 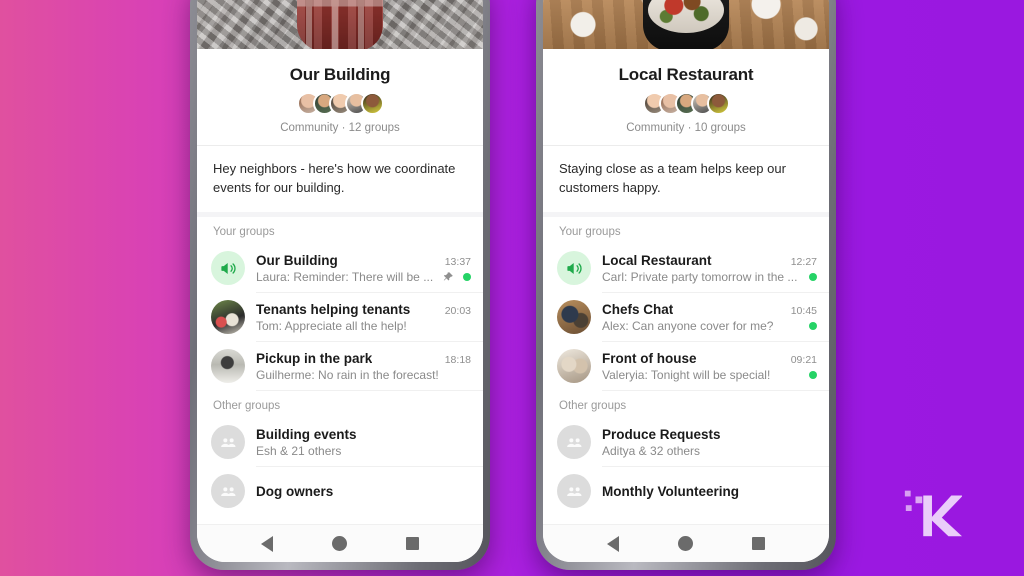 I want to click on community-meta: Community · 10 groups, so click(x=686, y=128).